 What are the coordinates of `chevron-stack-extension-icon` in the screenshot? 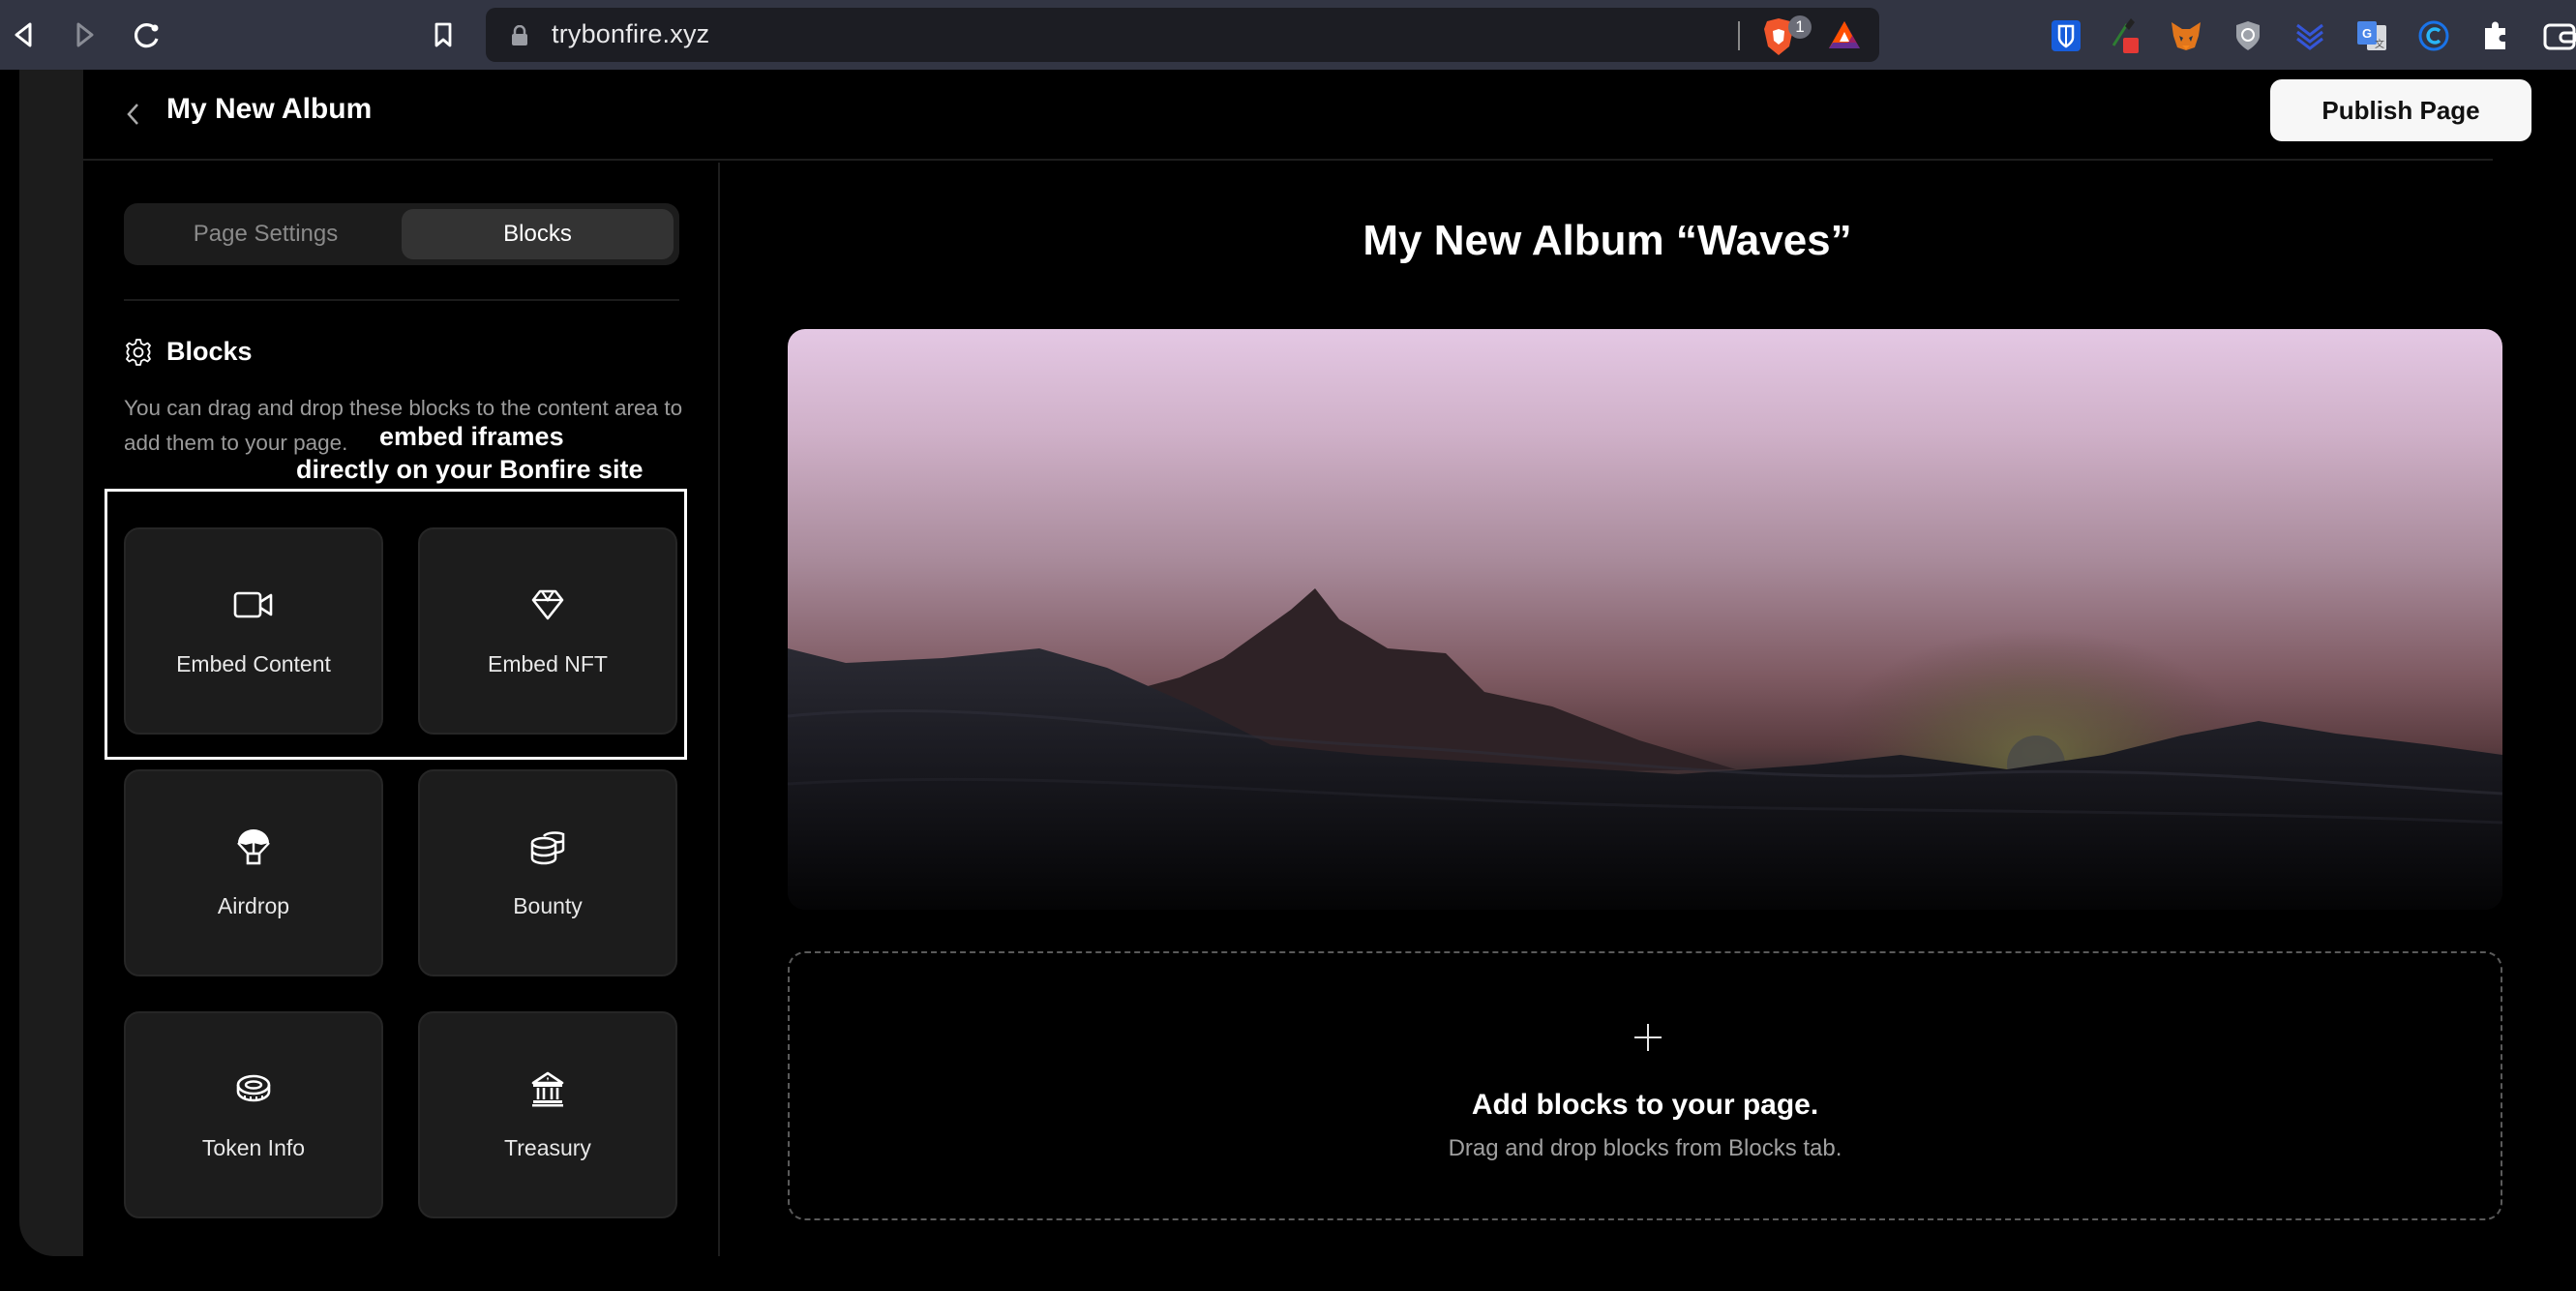 It's located at (2309, 37).